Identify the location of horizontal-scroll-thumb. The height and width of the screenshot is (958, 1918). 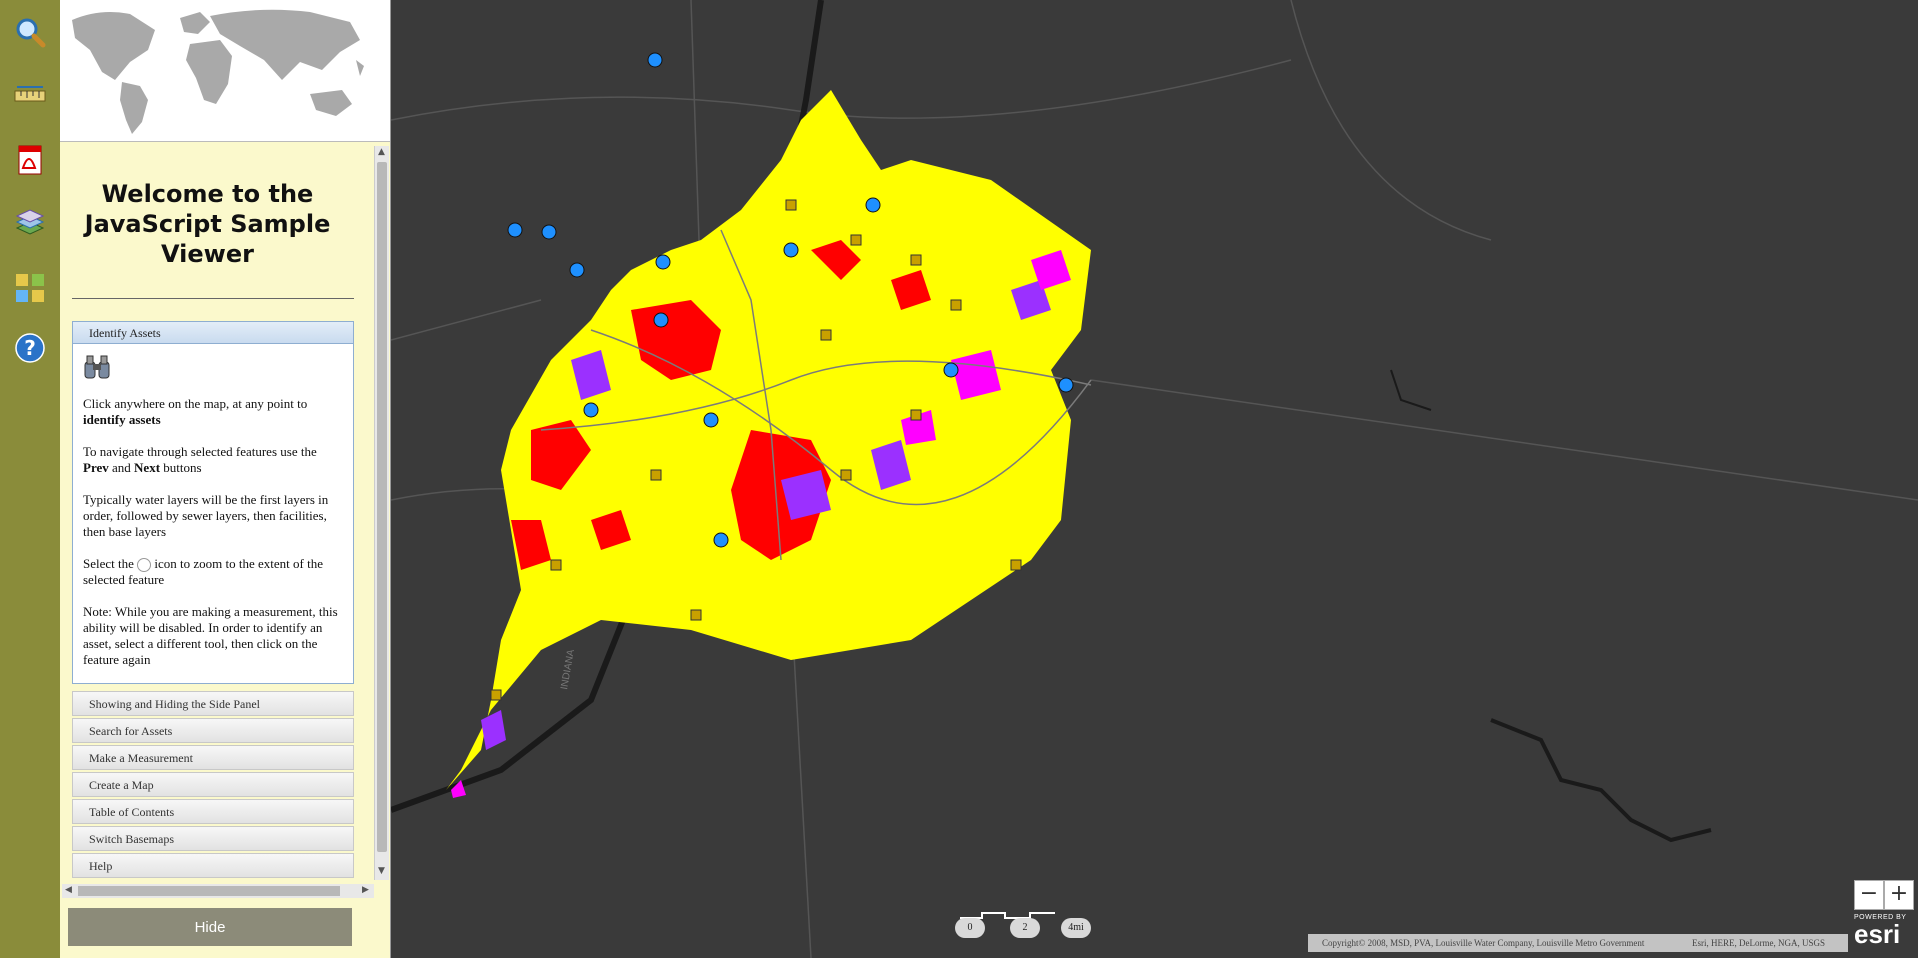
(209, 891).